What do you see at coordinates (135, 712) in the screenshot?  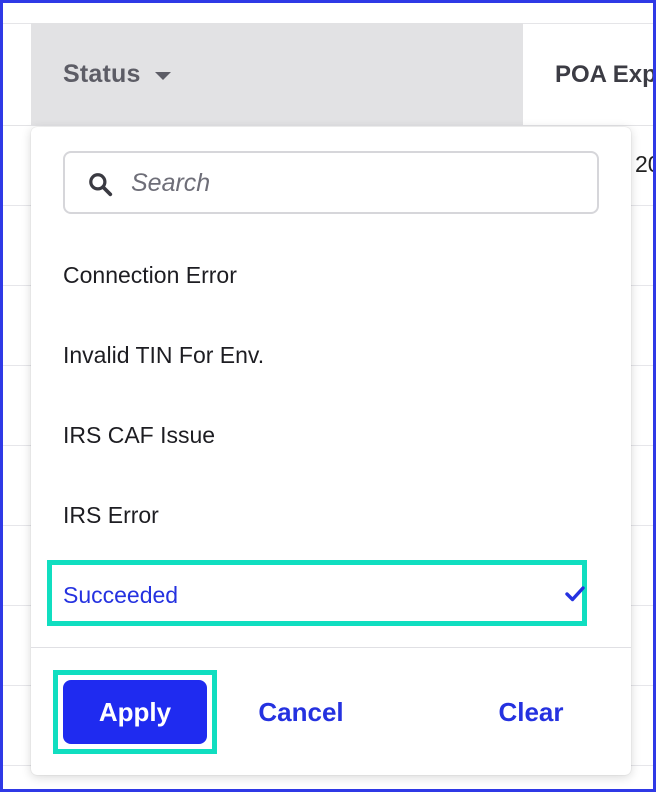 I see `apply-button: Apply` at bounding box center [135, 712].